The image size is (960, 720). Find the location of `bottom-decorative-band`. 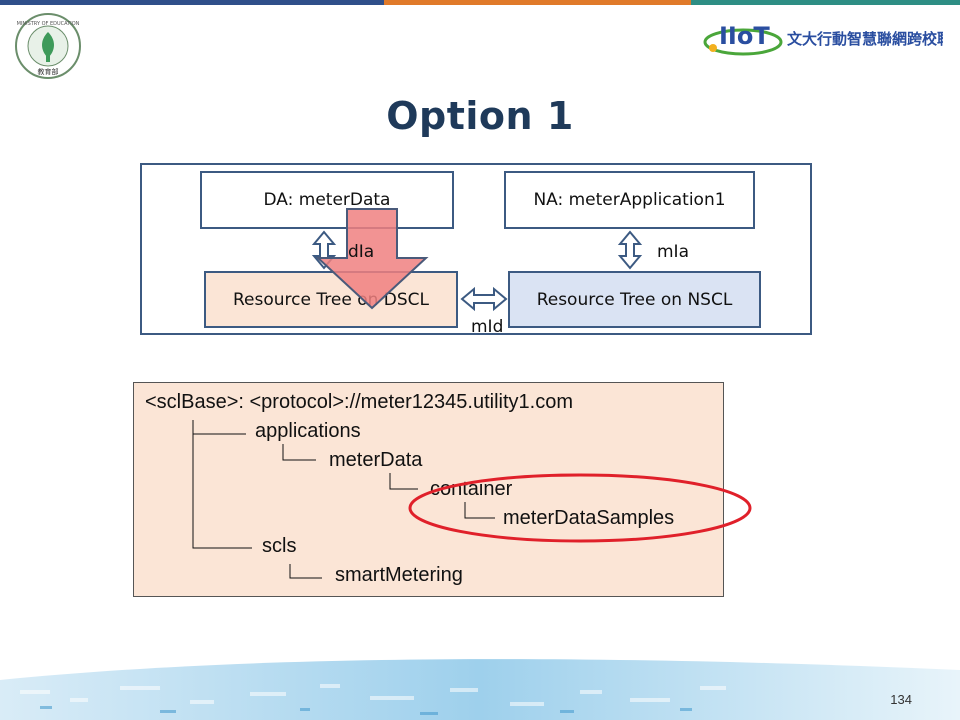

bottom-decorative-band is located at coordinates (480, 689).